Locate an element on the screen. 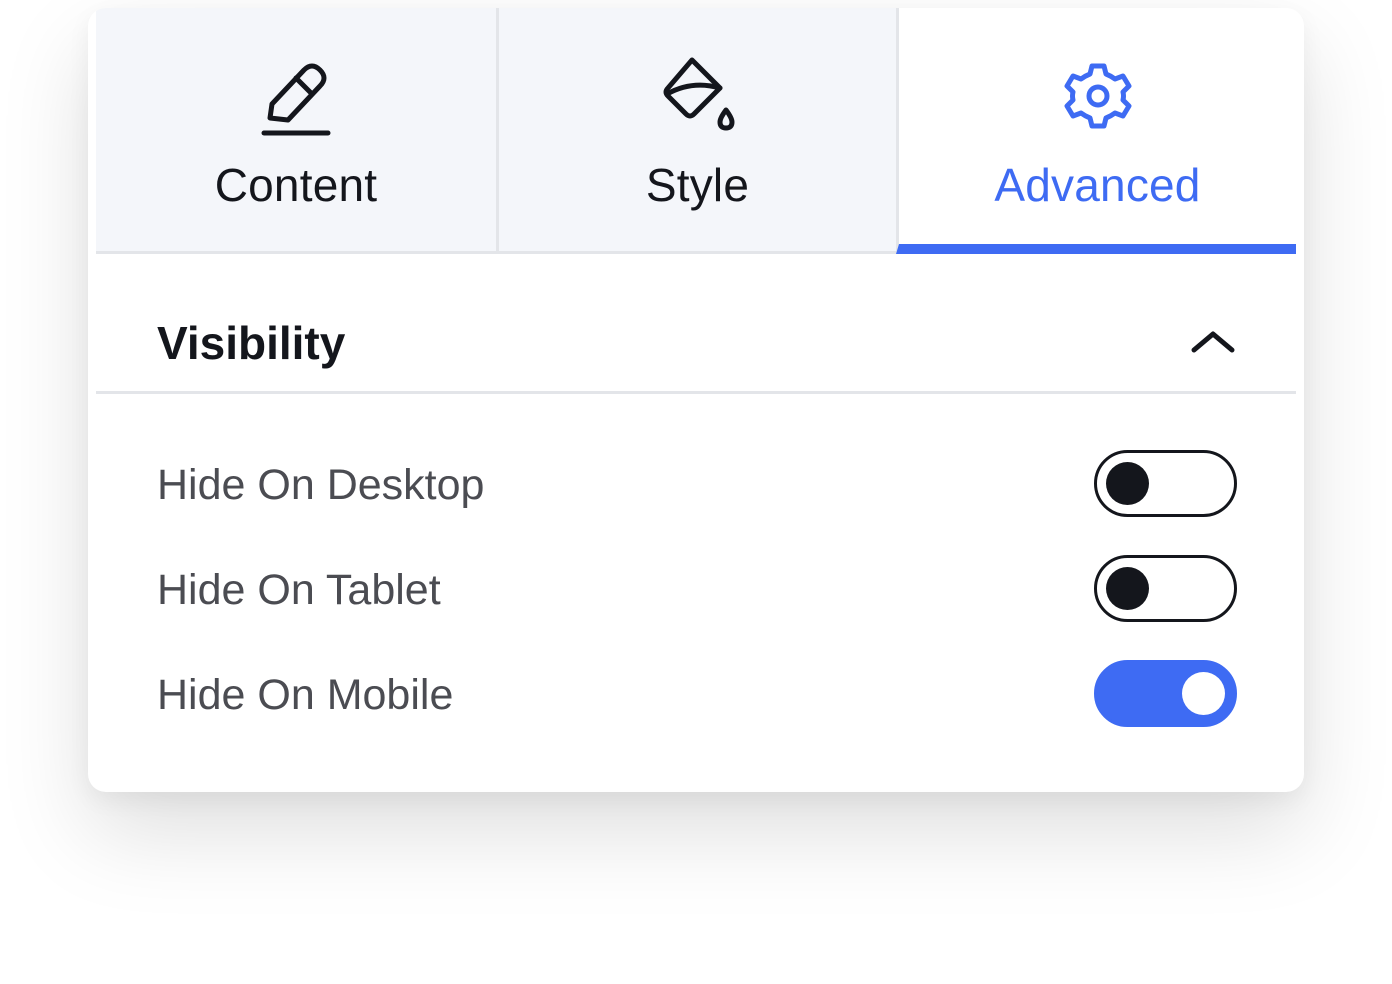 Image resolution: width=1392 pixels, height=984 pixels. gear-icon is located at coordinates (1097, 96).